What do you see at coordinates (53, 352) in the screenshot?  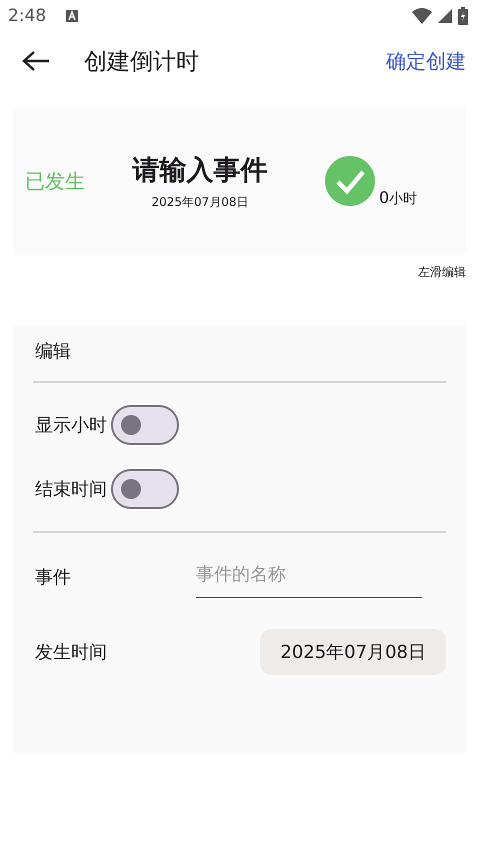 I see `section-title: 编辑` at bounding box center [53, 352].